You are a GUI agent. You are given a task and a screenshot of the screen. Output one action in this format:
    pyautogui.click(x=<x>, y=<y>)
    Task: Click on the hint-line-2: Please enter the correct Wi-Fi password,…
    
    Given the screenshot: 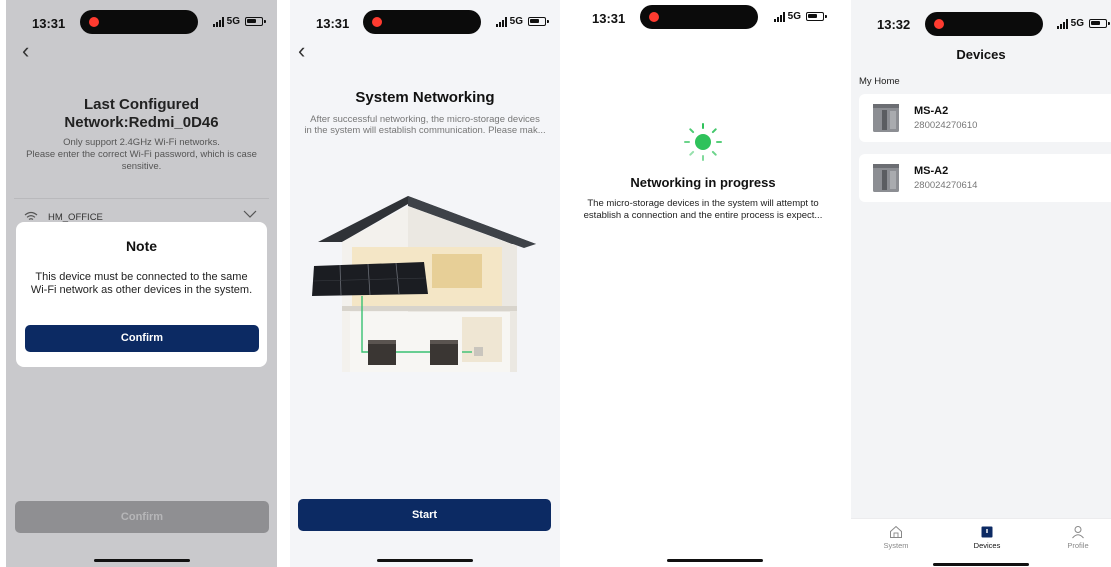 What is the action you would take?
    pyautogui.click(x=141, y=160)
    